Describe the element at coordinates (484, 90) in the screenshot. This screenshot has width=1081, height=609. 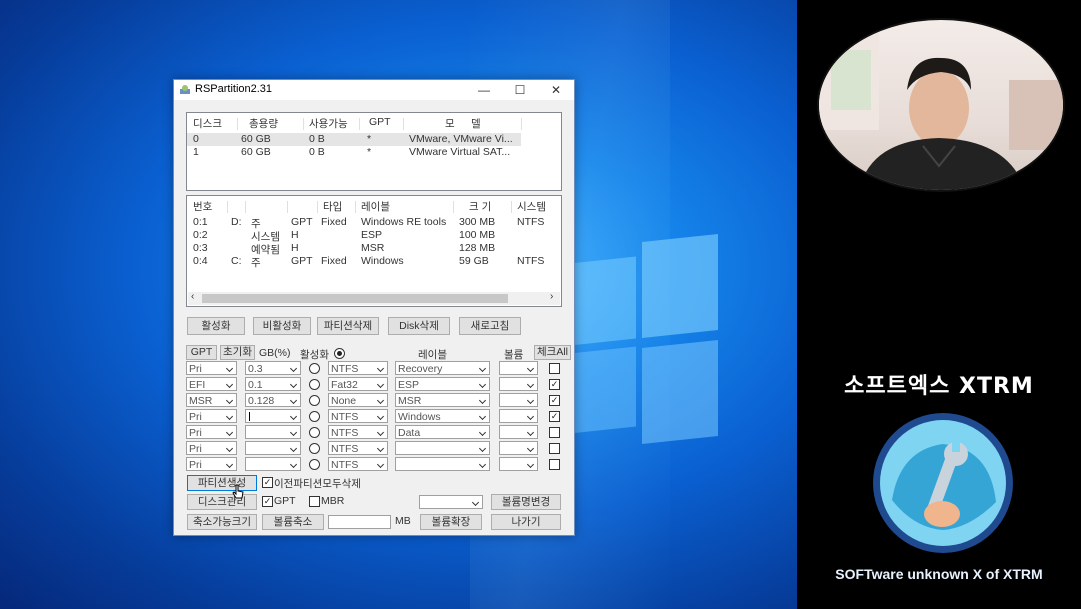
I see `minimize-button: —` at that location.